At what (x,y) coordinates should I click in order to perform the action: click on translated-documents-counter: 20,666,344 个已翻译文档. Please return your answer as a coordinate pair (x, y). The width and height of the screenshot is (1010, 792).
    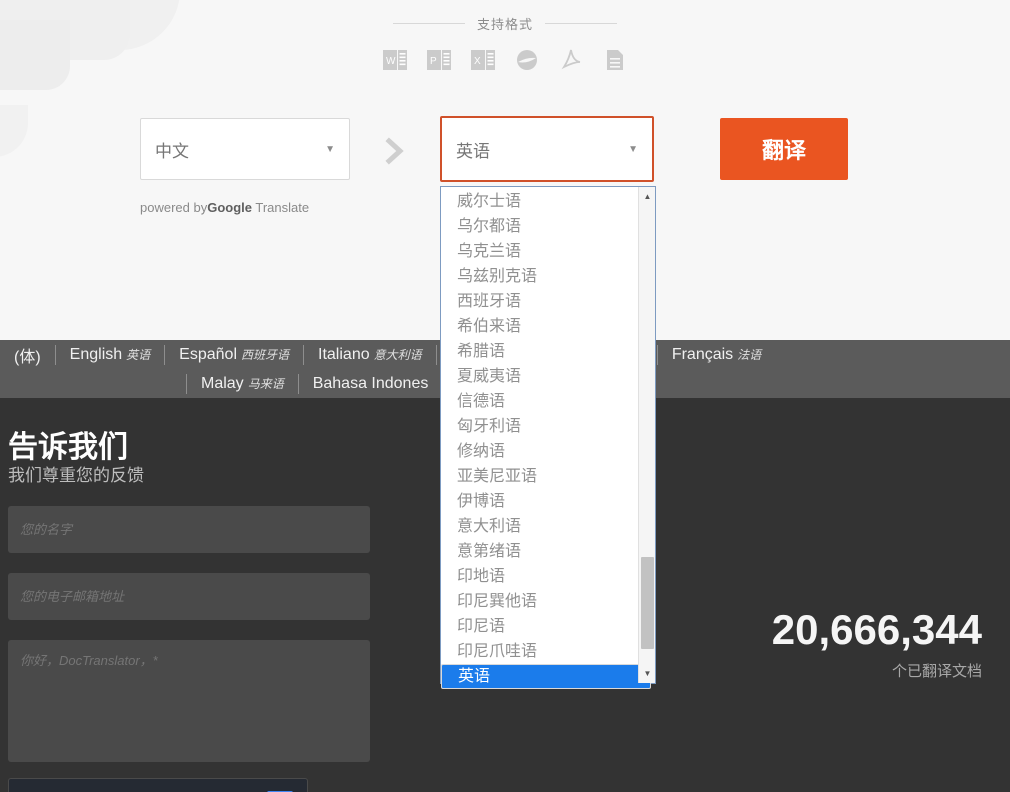
    Looking at the image, I should click on (877, 643).